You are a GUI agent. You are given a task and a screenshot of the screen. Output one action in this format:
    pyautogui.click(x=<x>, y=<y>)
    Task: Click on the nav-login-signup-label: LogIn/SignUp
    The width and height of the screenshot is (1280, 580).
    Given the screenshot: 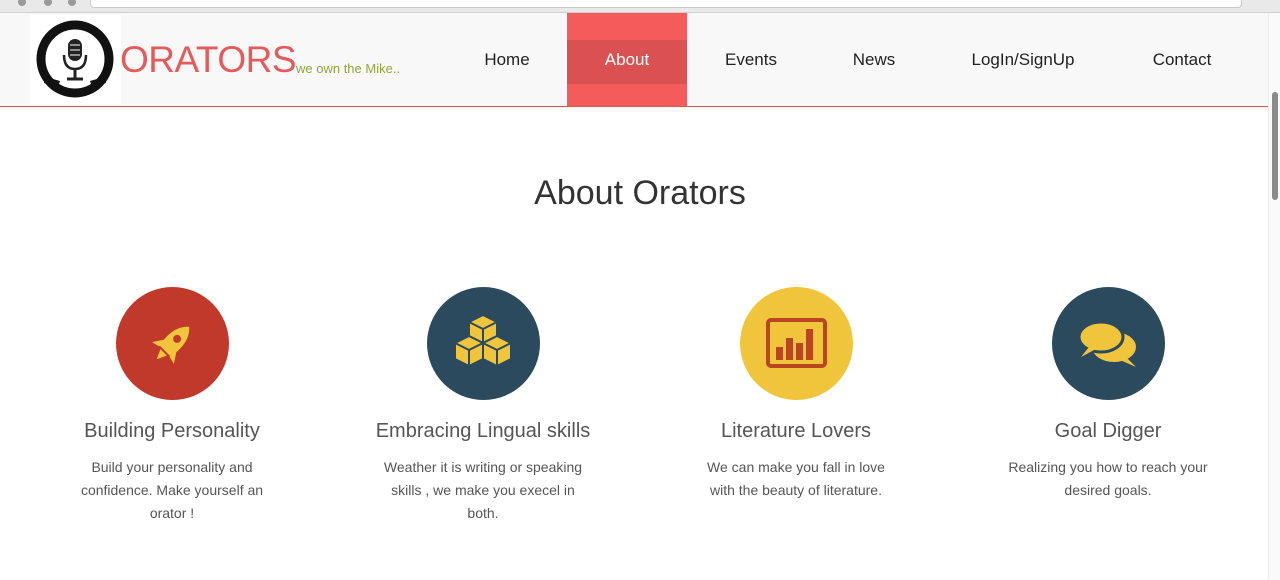 What is the action you would take?
    pyautogui.click(x=1023, y=59)
    